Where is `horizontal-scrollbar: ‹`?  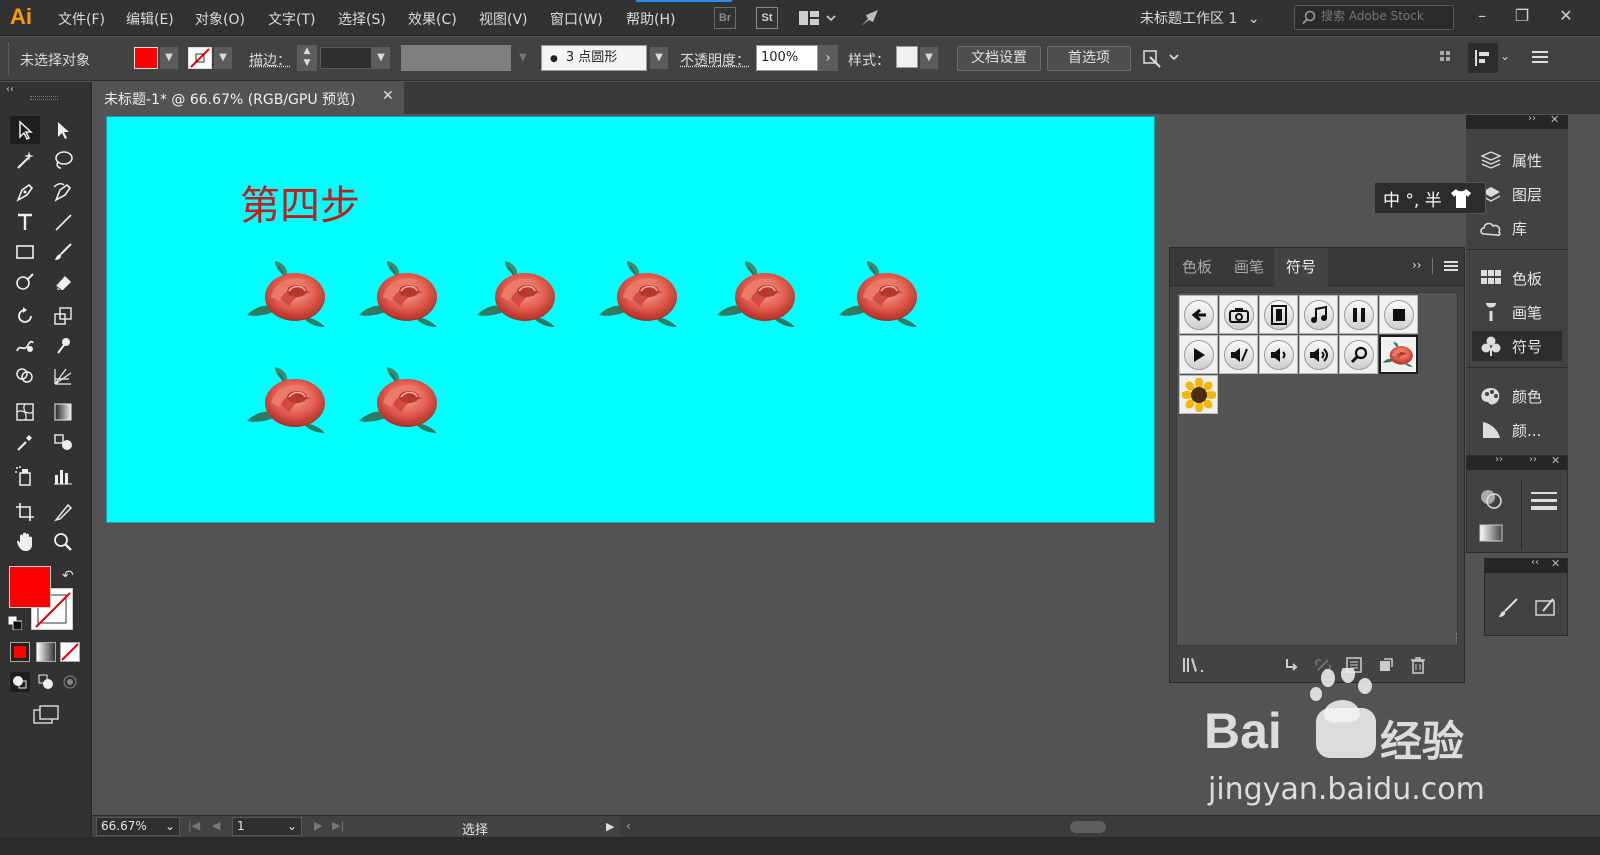
horizontal-scrollbar: ‹ is located at coordinates (1110, 827).